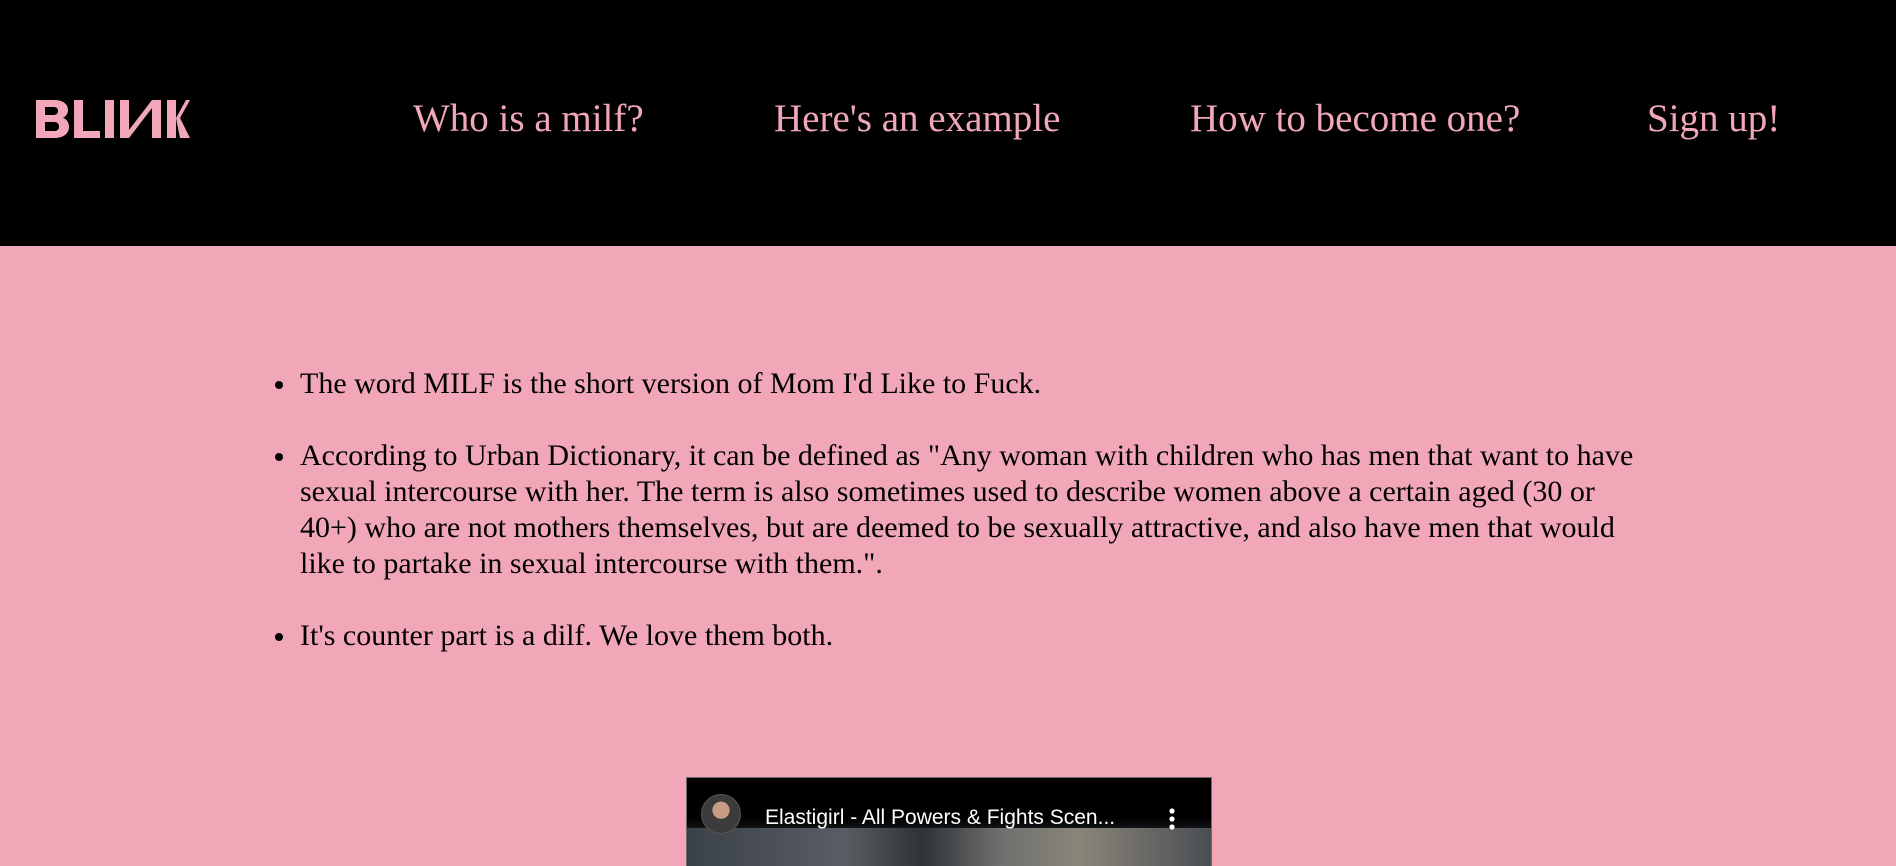 This screenshot has width=1896, height=866. I want to click on blink-logo, so click(113, 118).